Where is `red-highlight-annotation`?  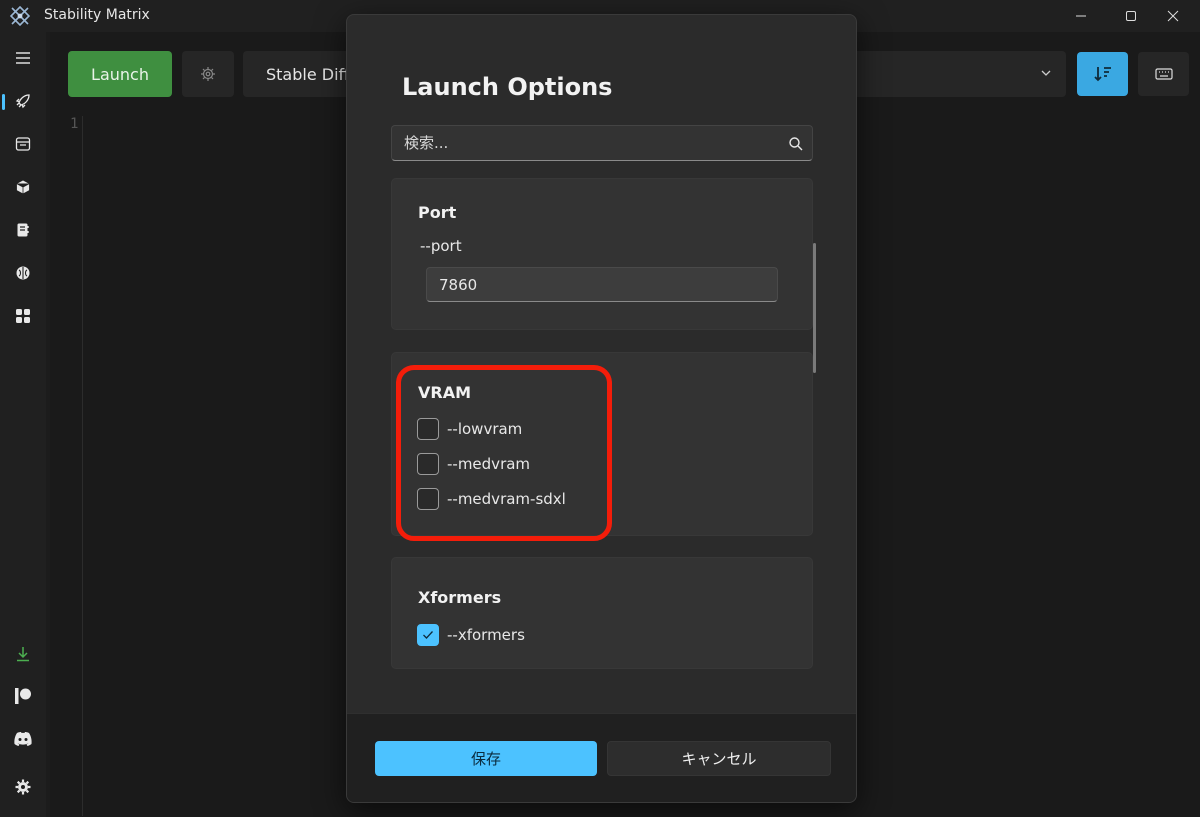
red-highlight-annotation is located at coordinates (504, 453).